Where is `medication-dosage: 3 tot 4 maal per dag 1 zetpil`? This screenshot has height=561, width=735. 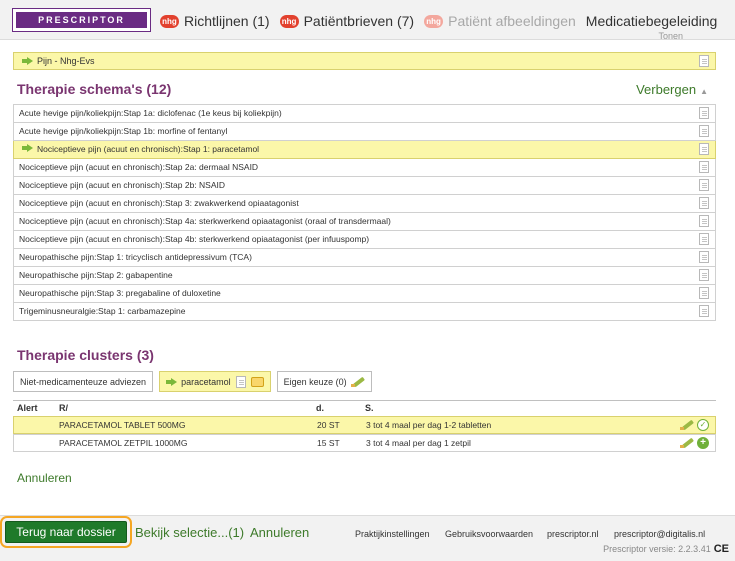 medication-dosage: 3 tot 4 maal per dag 1 zetpil is located at coordinates (418, 443).